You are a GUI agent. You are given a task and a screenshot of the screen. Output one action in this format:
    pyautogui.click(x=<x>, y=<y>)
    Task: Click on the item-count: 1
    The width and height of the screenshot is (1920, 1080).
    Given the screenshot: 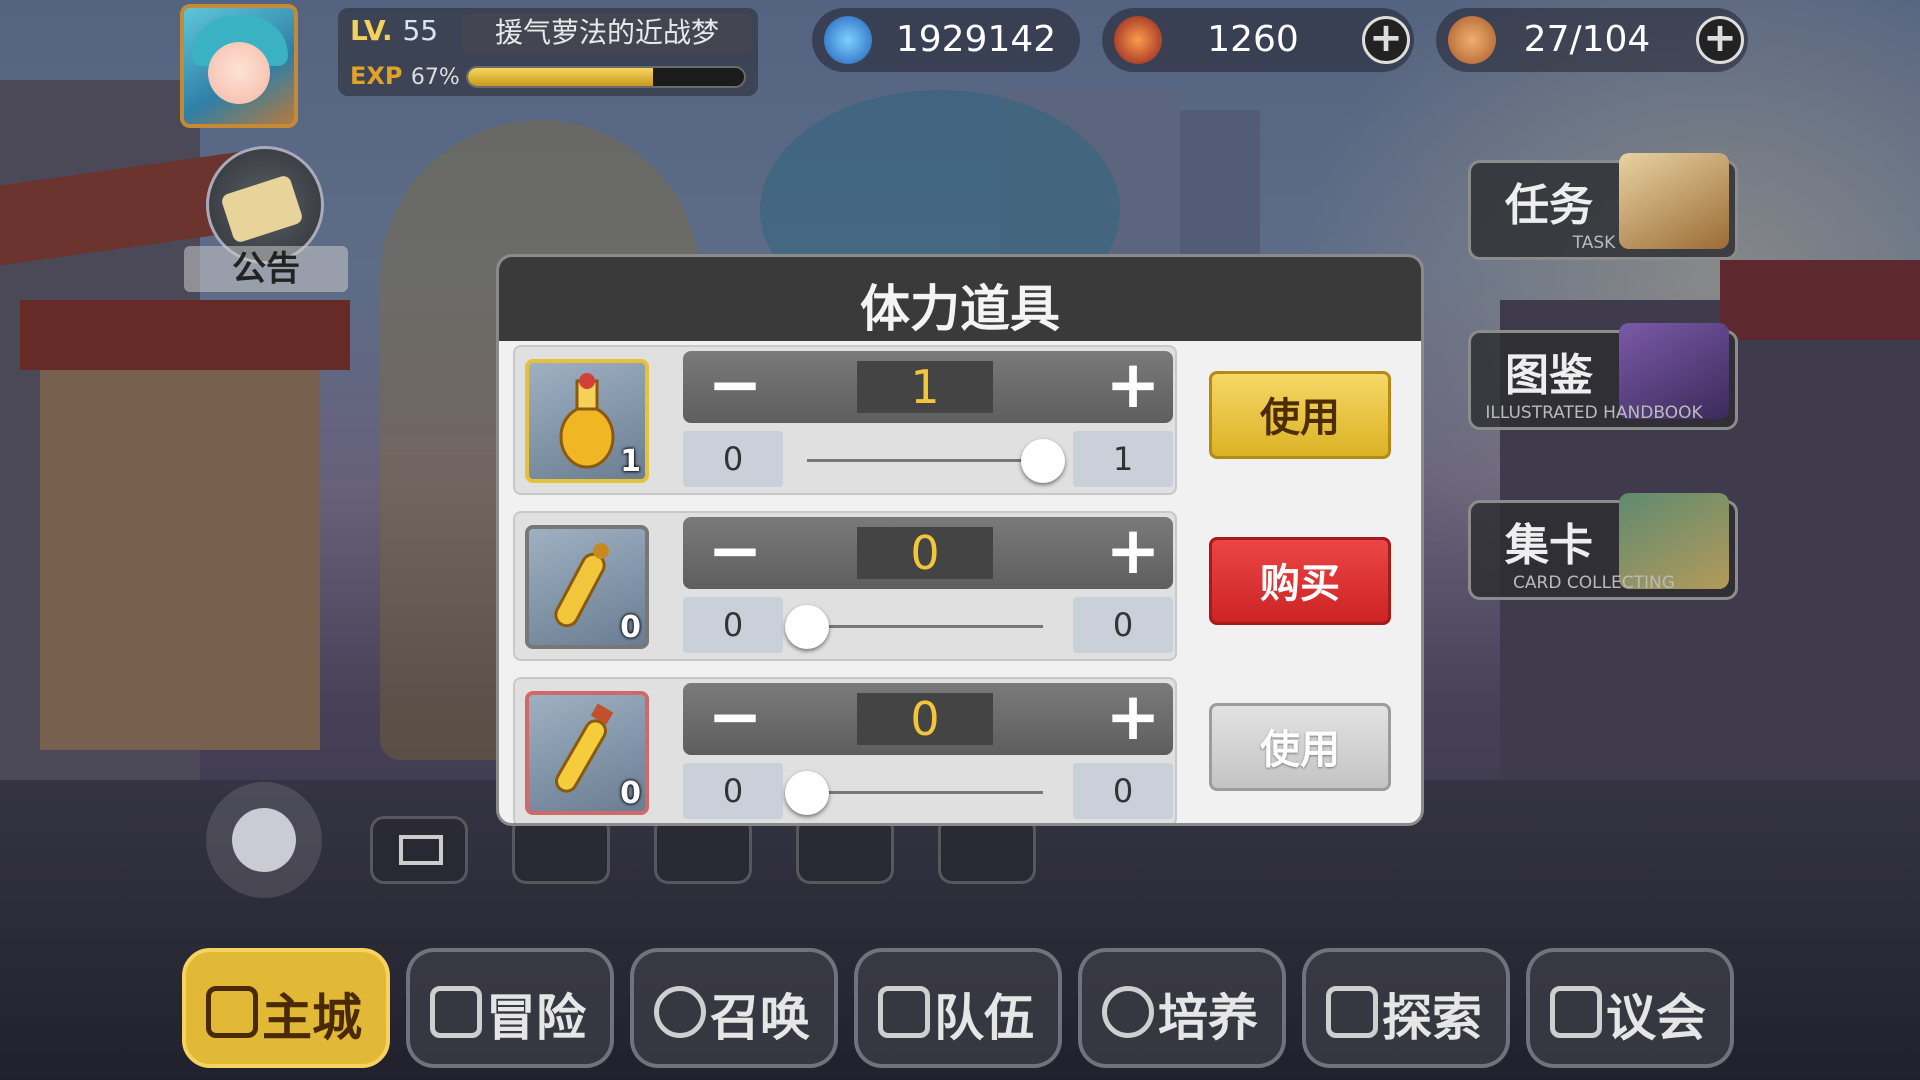 What is the action you would take?
    pyautogui.click(x=630, y=461)
    